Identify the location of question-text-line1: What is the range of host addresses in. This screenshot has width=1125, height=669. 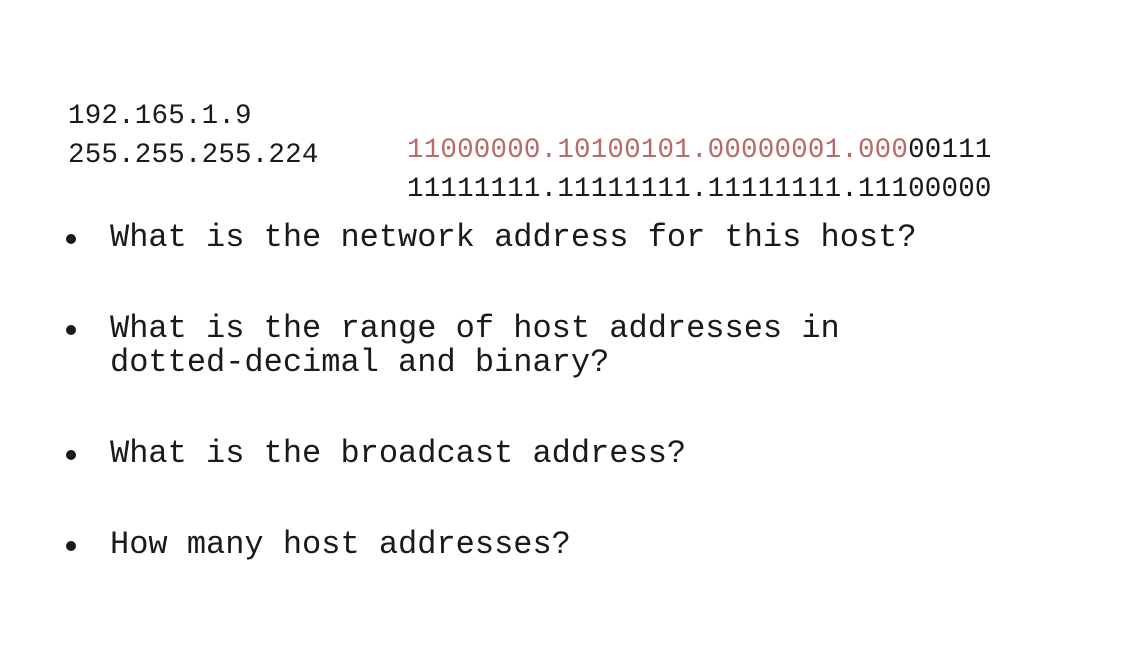
(475, 328).